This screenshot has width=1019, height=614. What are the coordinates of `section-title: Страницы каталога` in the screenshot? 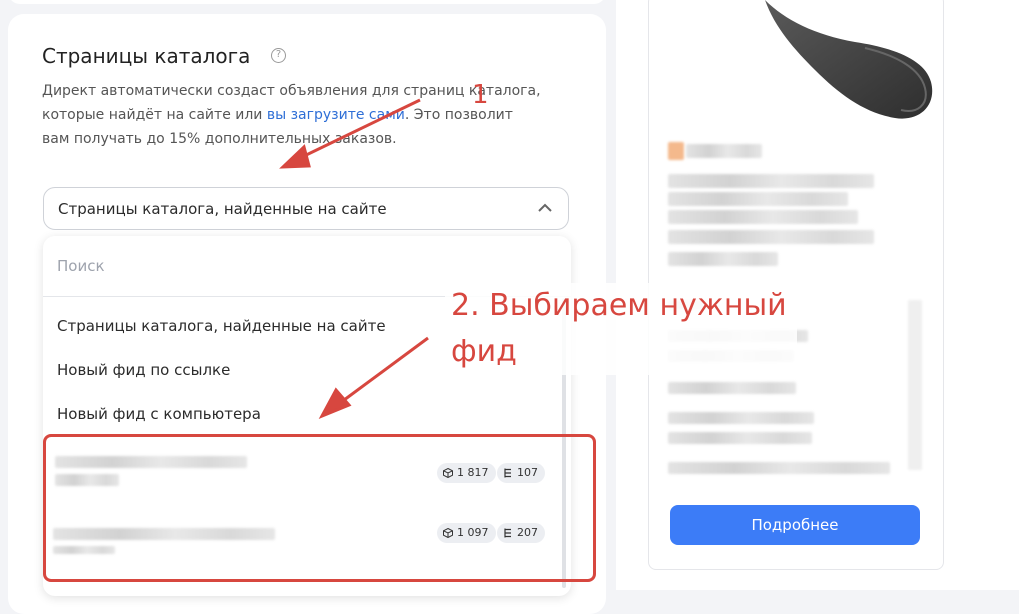 It's located at (146, 56).